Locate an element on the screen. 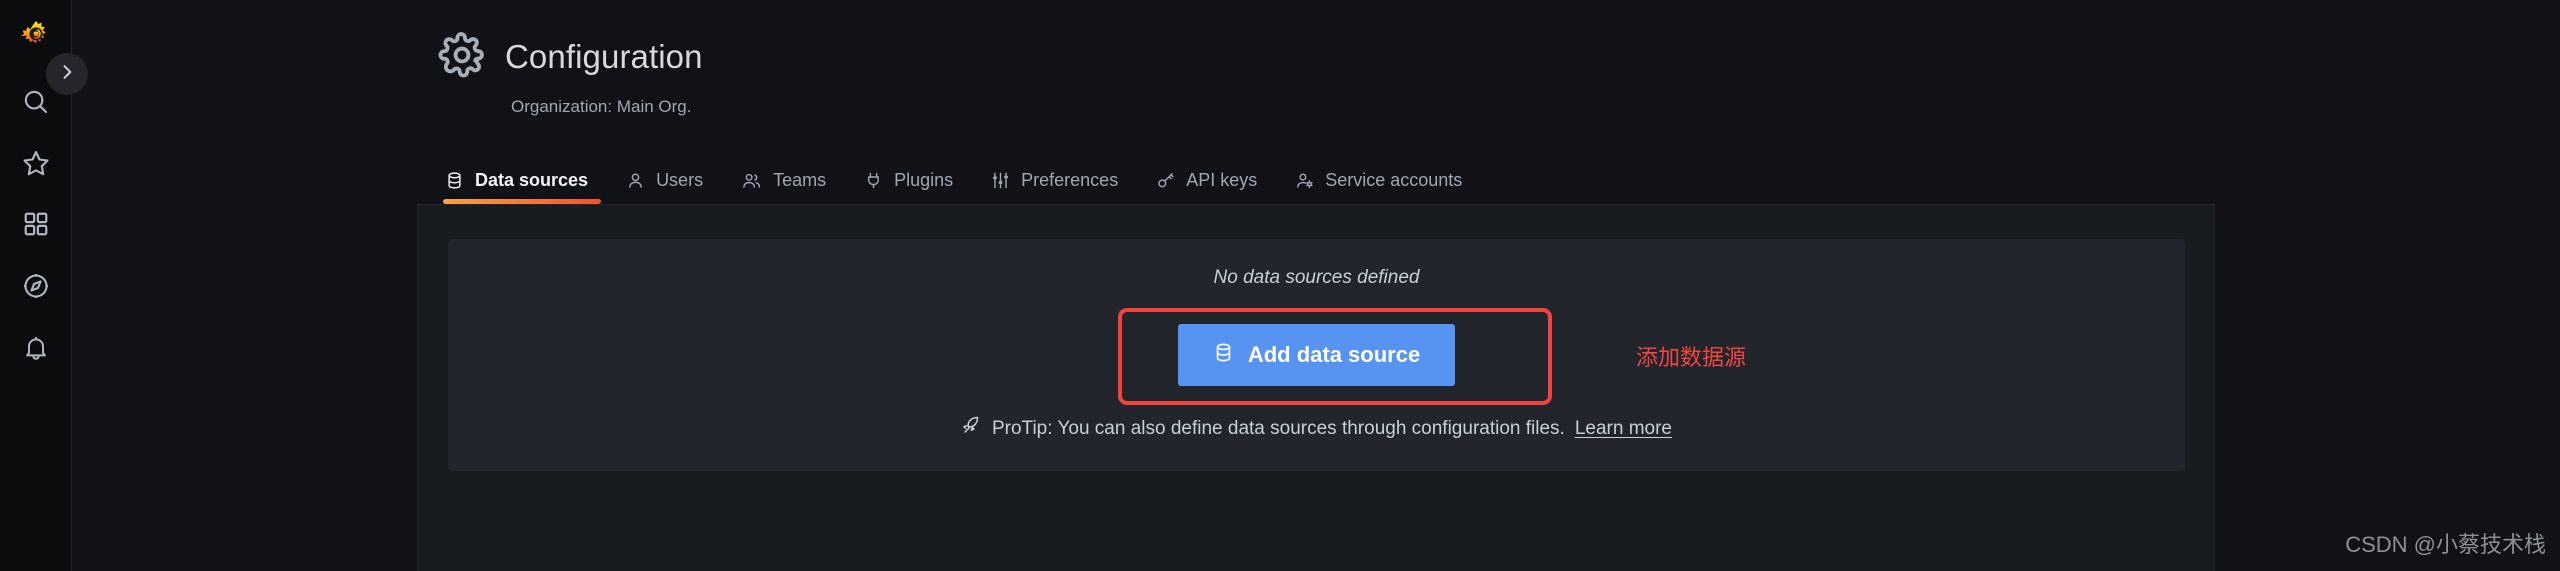 The height and width of the screenshot is (571, 2560). grafana-logo-icon is located at coordinates (36, 36).